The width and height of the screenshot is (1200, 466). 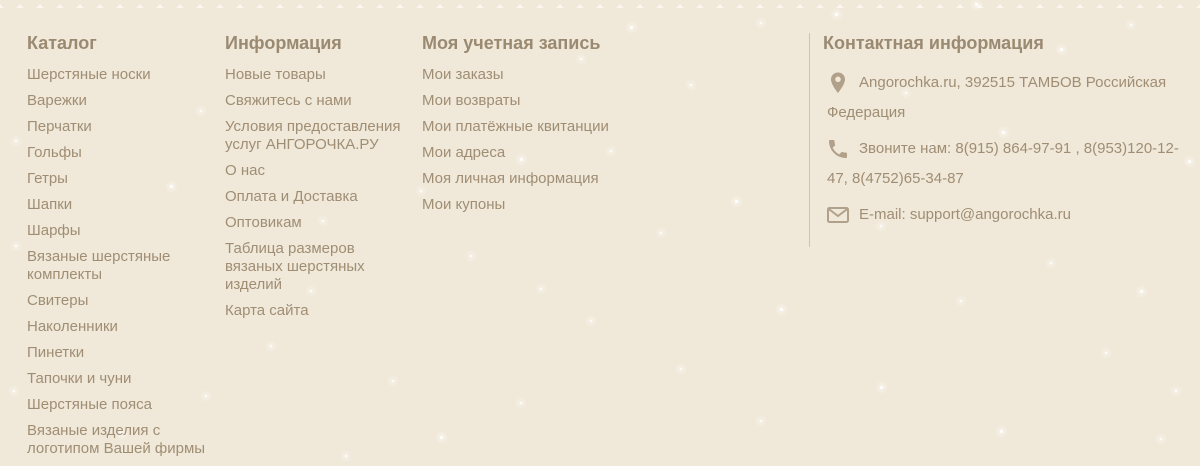 I want to click on information-heading: Информация, so click(x=283, y=43).